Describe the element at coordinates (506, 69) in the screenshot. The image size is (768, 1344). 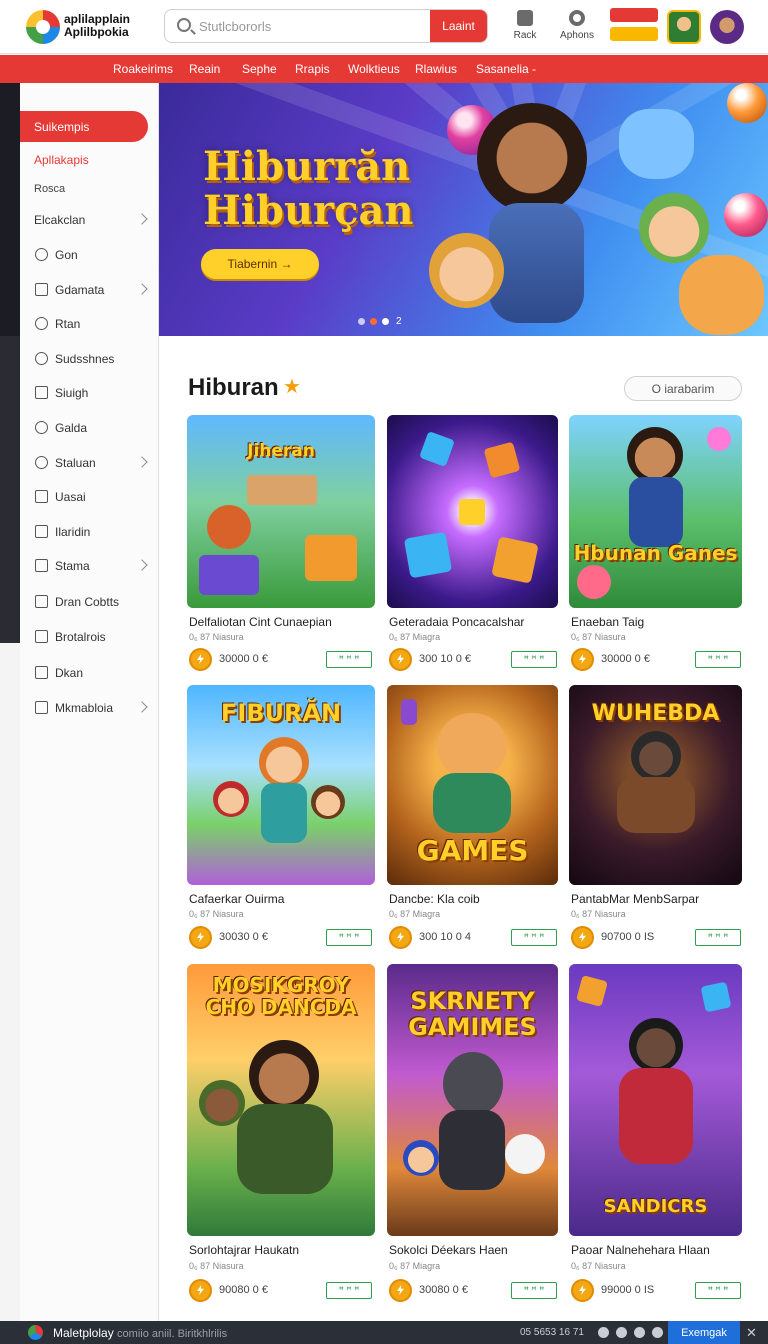
I see `nav-item: Sasanelia -` at that location.